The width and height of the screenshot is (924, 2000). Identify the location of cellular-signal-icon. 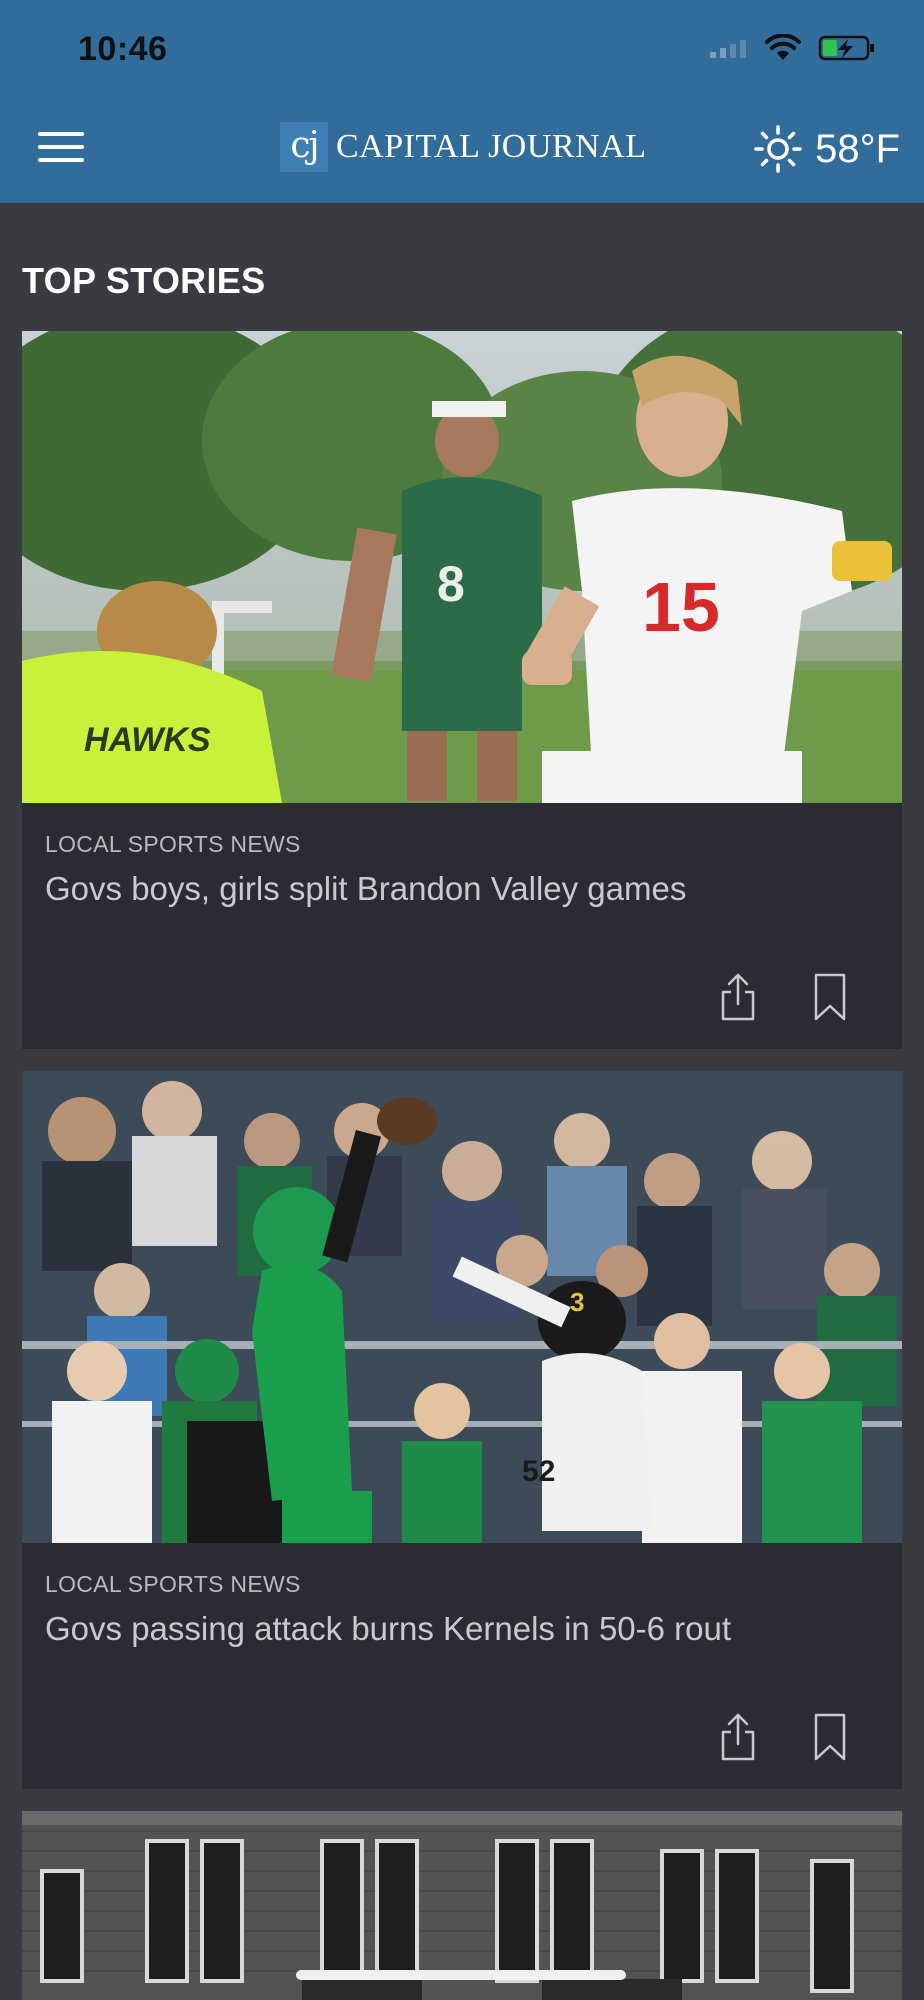
(728, 49).